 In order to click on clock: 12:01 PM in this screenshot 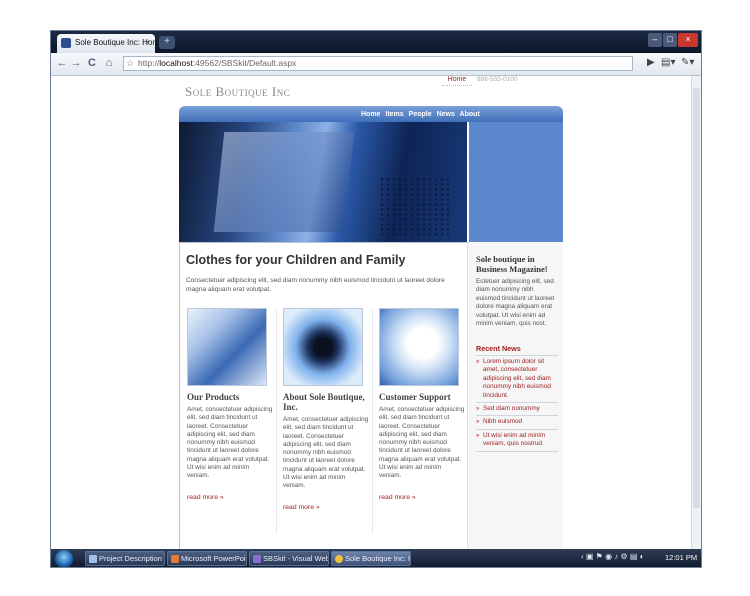, I will do `click(681, 557)`.